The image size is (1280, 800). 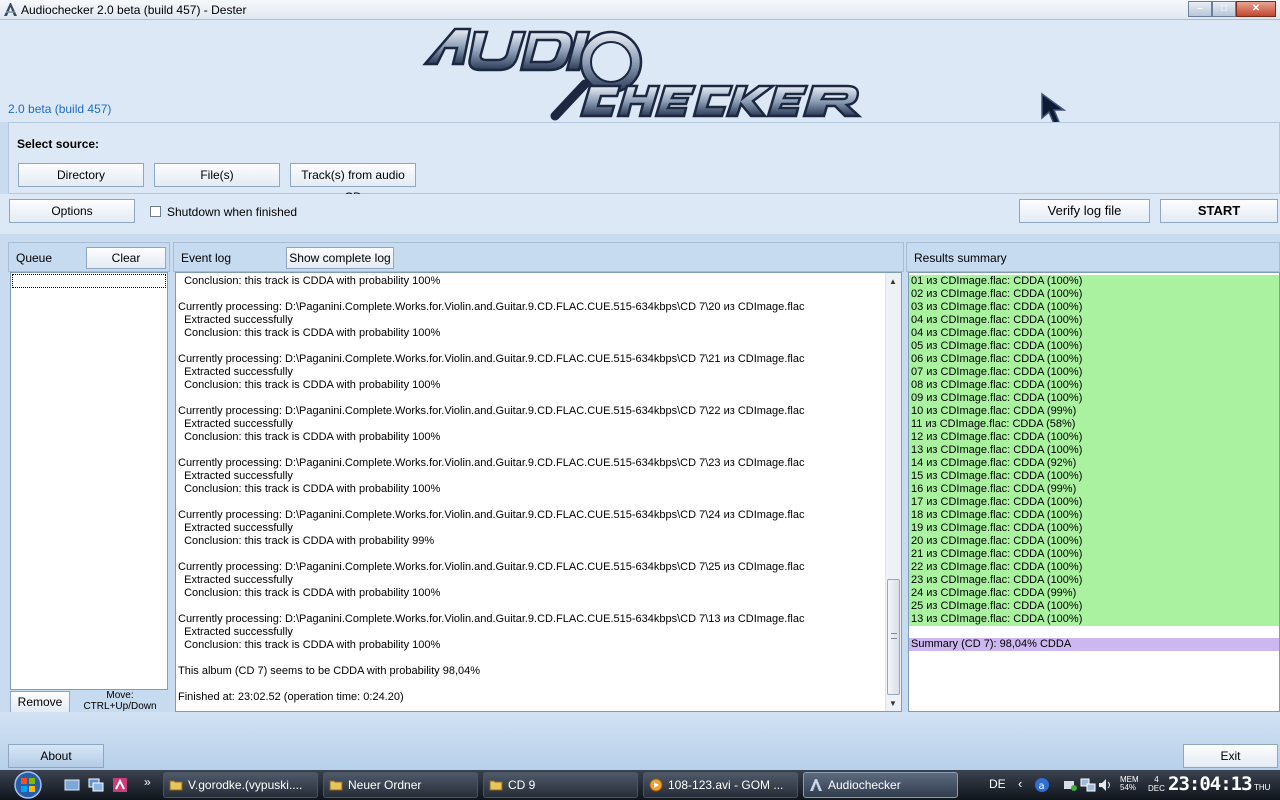 I want to click on result-item: 06 из CDImage.flac: CDDA (100%), so click(x=1094, y=359).